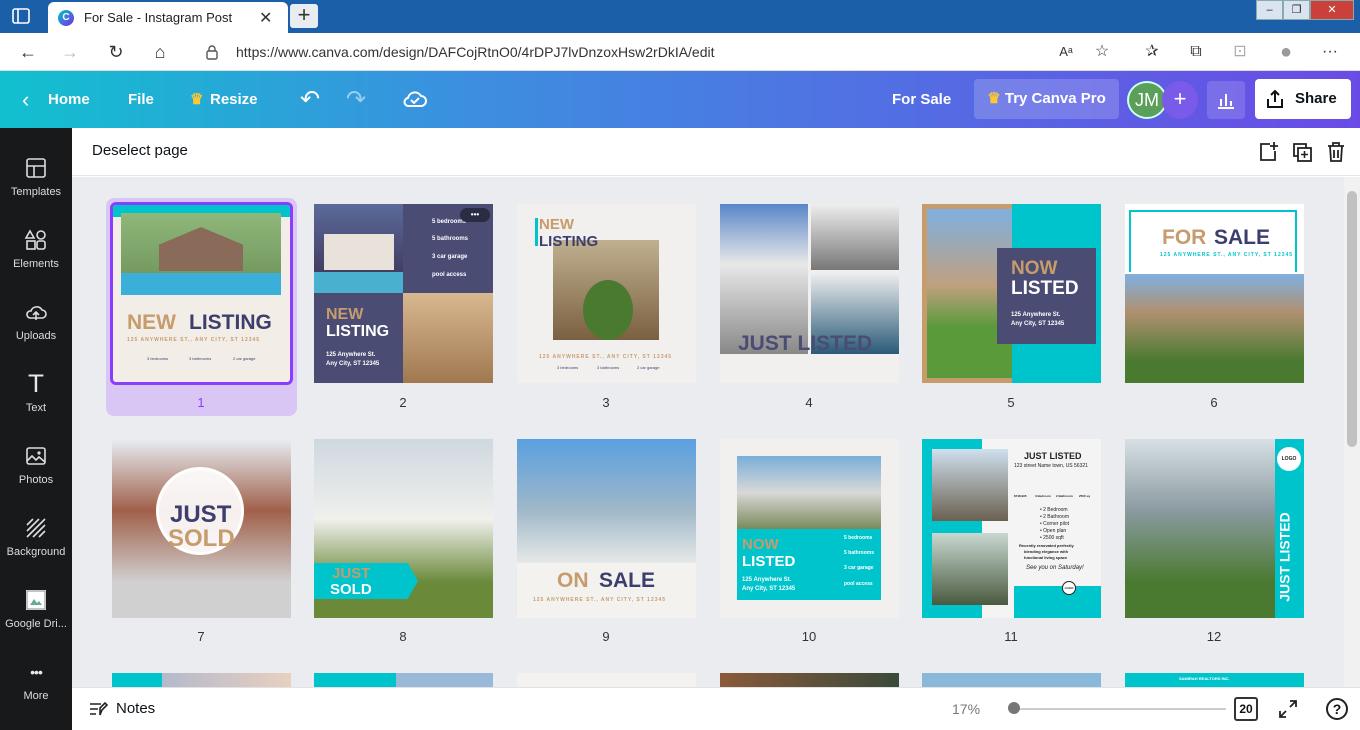  Describe the element at coordinates (36, 464) in the screenshot. I see `sidebar-item-photos: Photos` at that location.